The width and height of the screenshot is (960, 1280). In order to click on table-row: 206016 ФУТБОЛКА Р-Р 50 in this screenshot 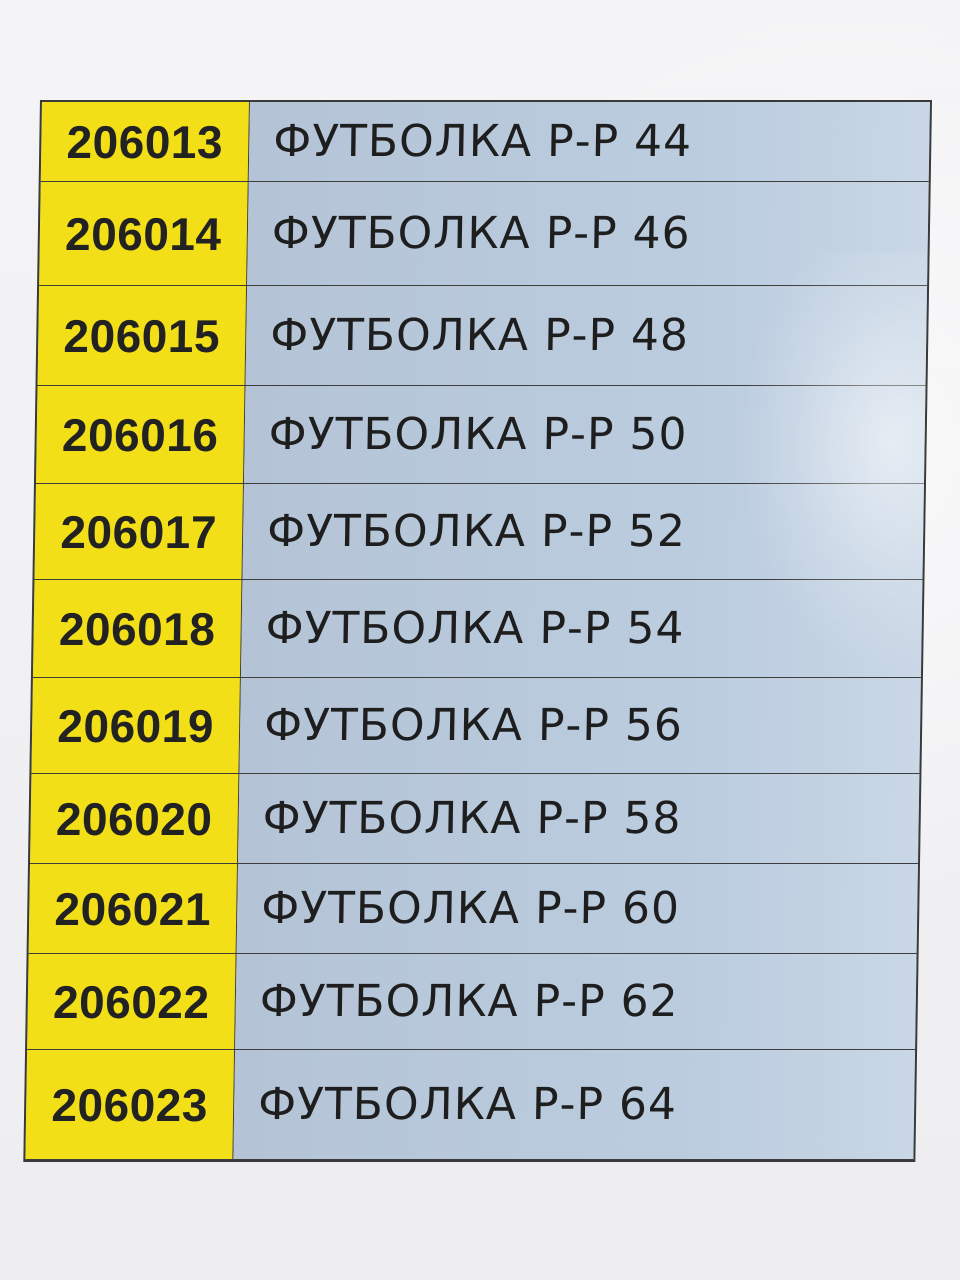, I will do `click(480, 435)`.